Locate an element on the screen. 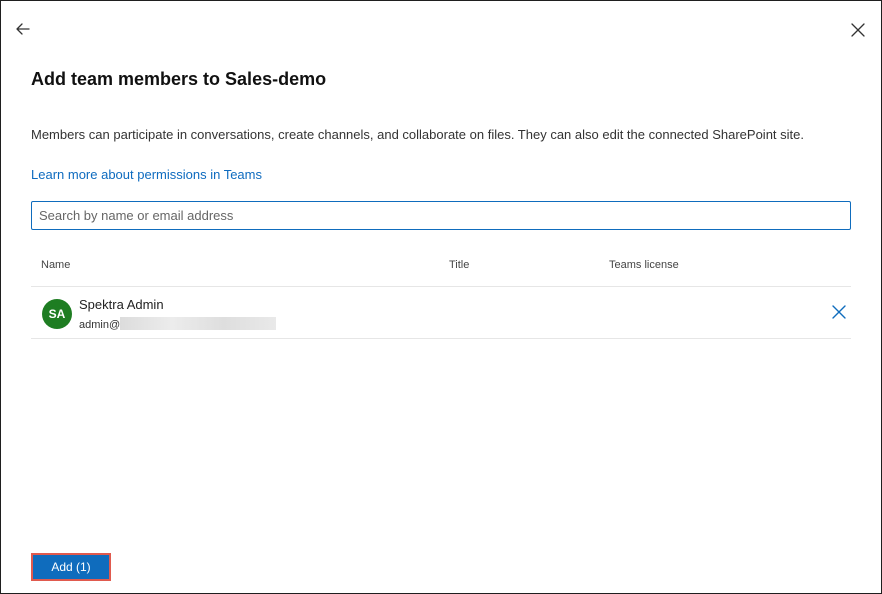 The width and height of the screenshot is (882, 594). member-email-prefix: admin@ is located at coordinates (100, 325).